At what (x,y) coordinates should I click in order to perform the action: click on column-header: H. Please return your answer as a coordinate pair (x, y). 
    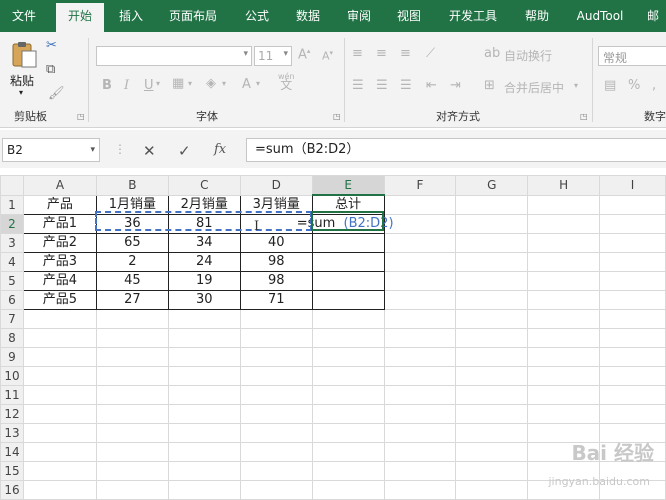
    Looking at the image, I should click on (564, 185).